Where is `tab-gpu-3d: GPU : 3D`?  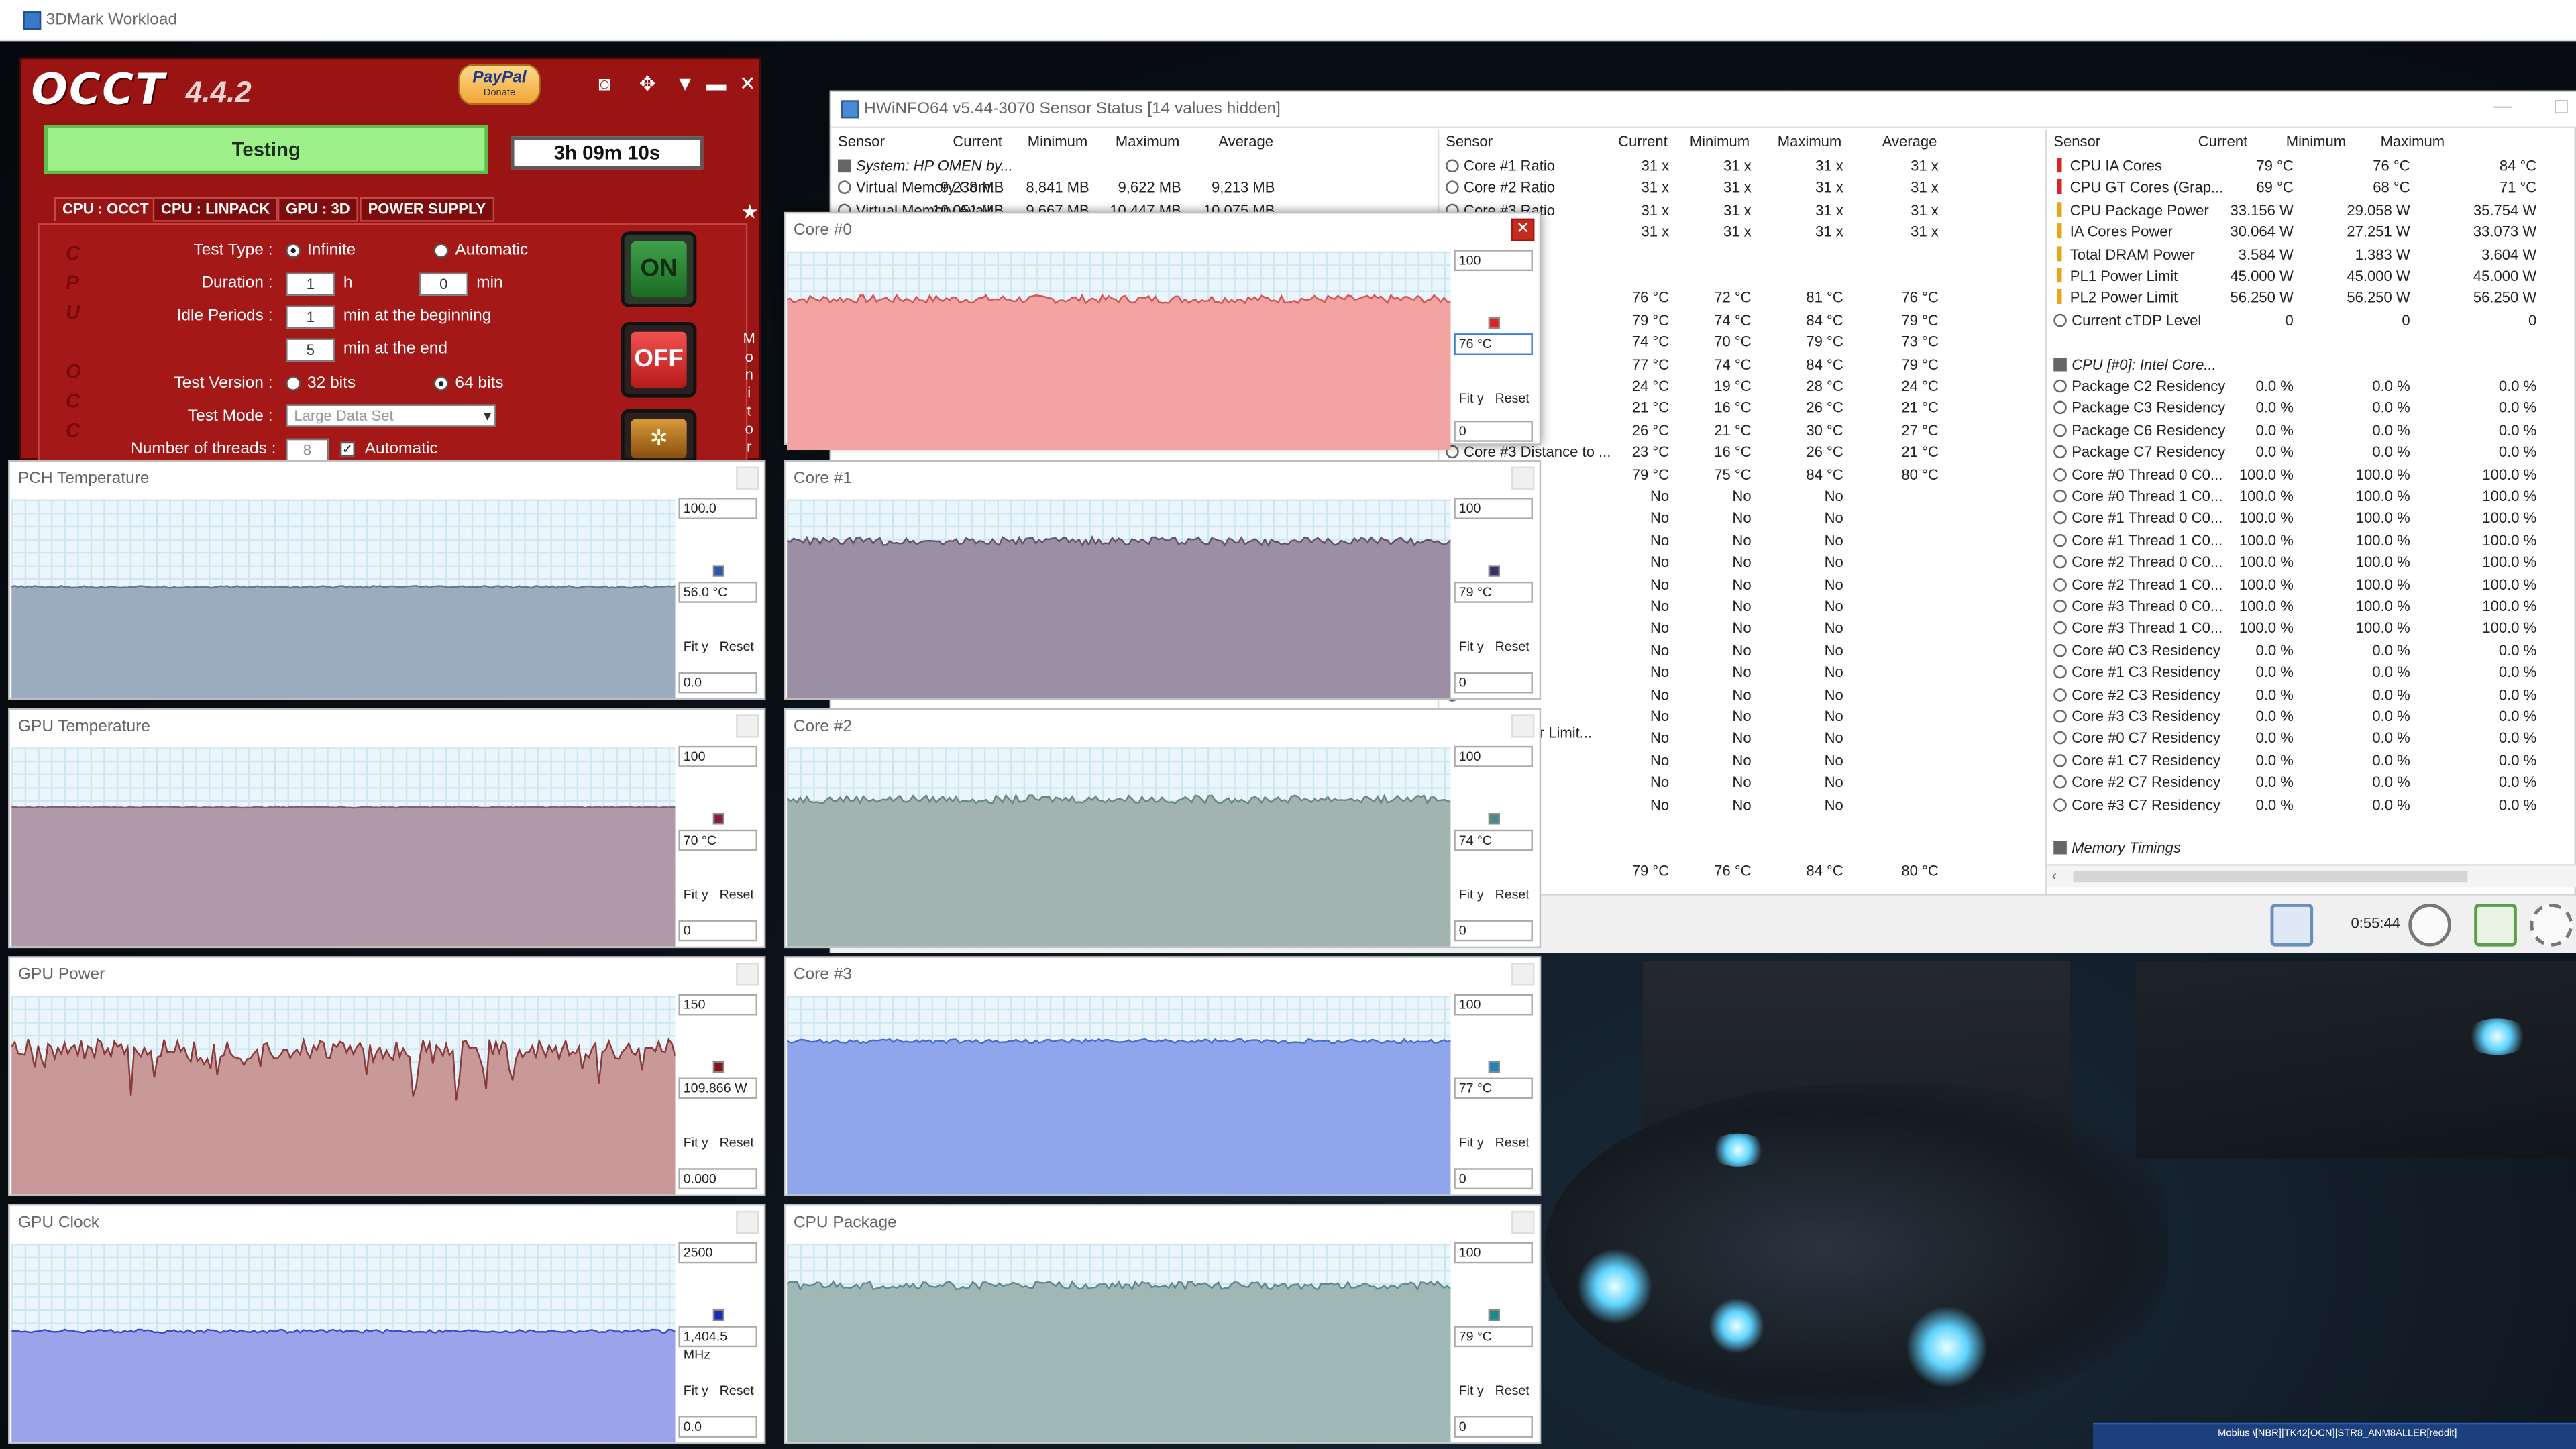 tab-gpu-3d: GPU : 3D is located at coordinates (317, 209).